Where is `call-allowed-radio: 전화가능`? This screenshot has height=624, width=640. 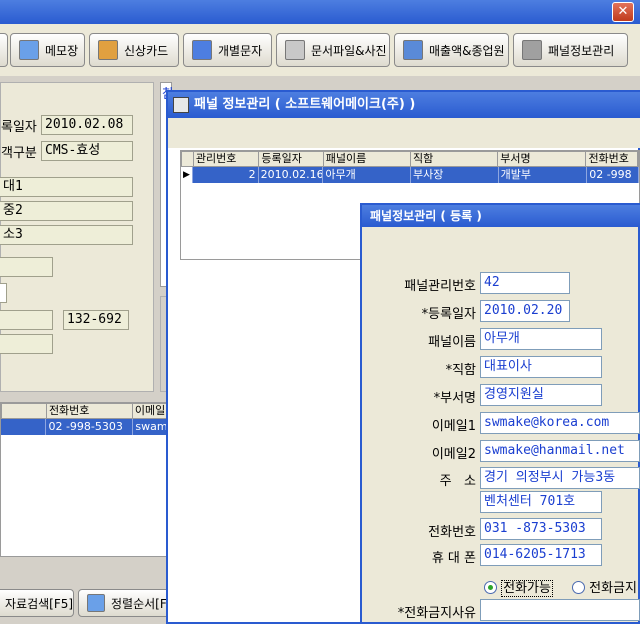
call-allowed-radio: 전화가능 is located at coordinates (518, 587).